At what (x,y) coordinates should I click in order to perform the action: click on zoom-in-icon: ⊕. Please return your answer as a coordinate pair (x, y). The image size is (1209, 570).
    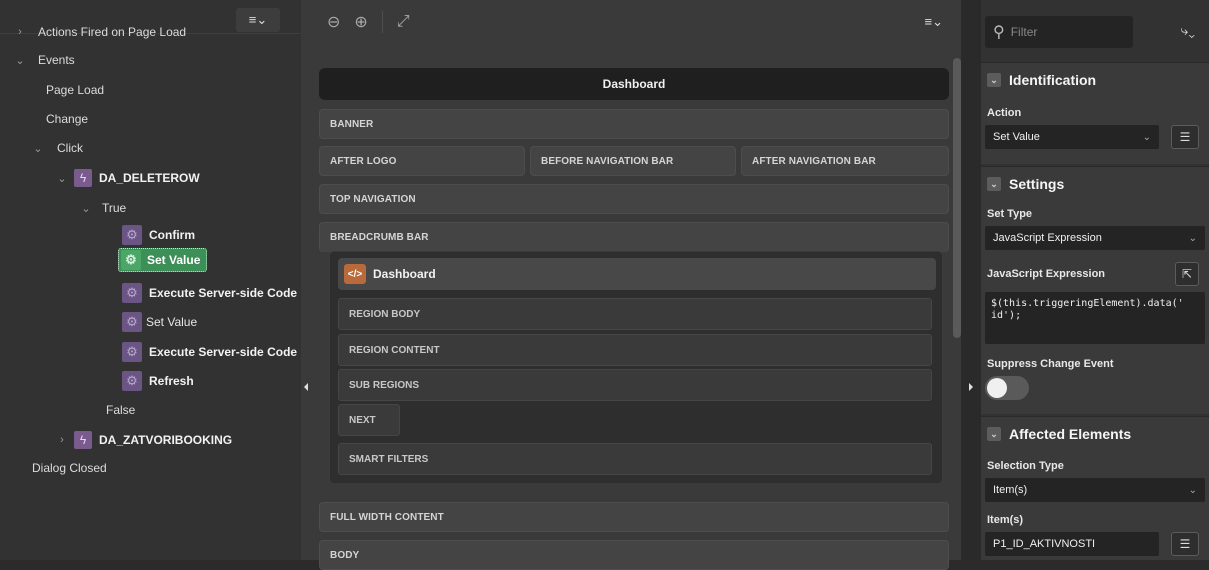
    Looking at the image, I should click on (360, 22).